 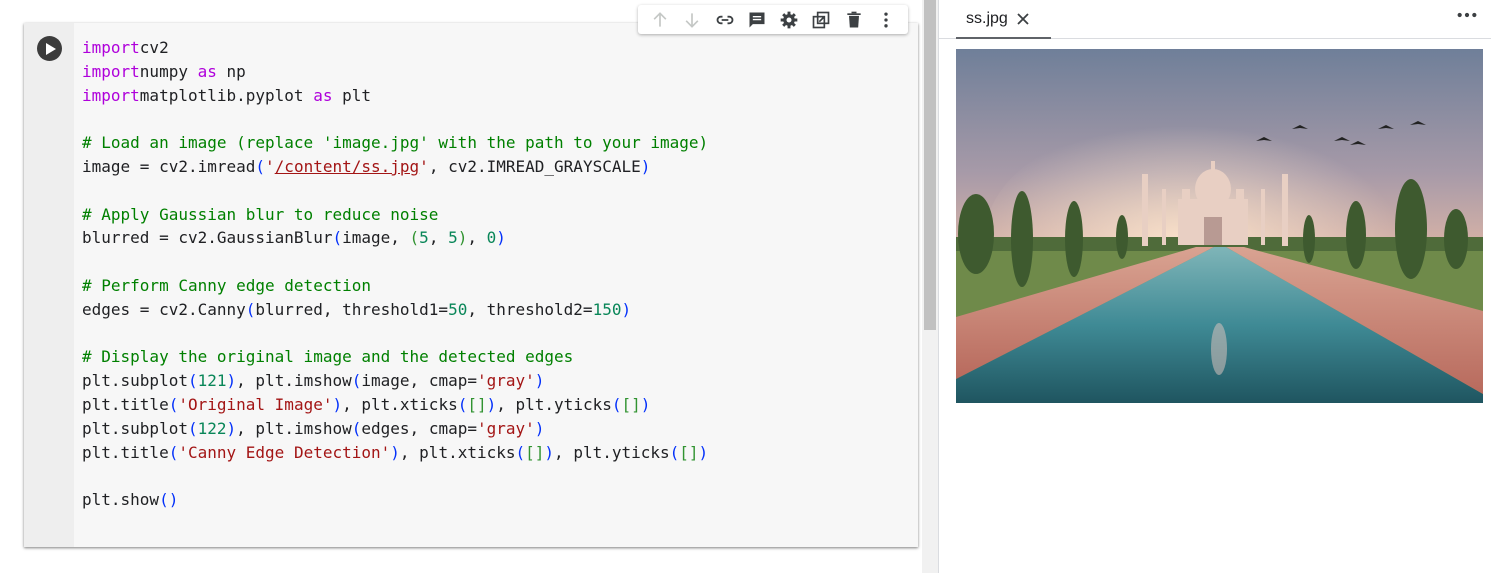 What do you see at coordinates (347, 166) in the screenshot?
I see `code-token: /content/ss.jpg` at bounding box center [347, 166].